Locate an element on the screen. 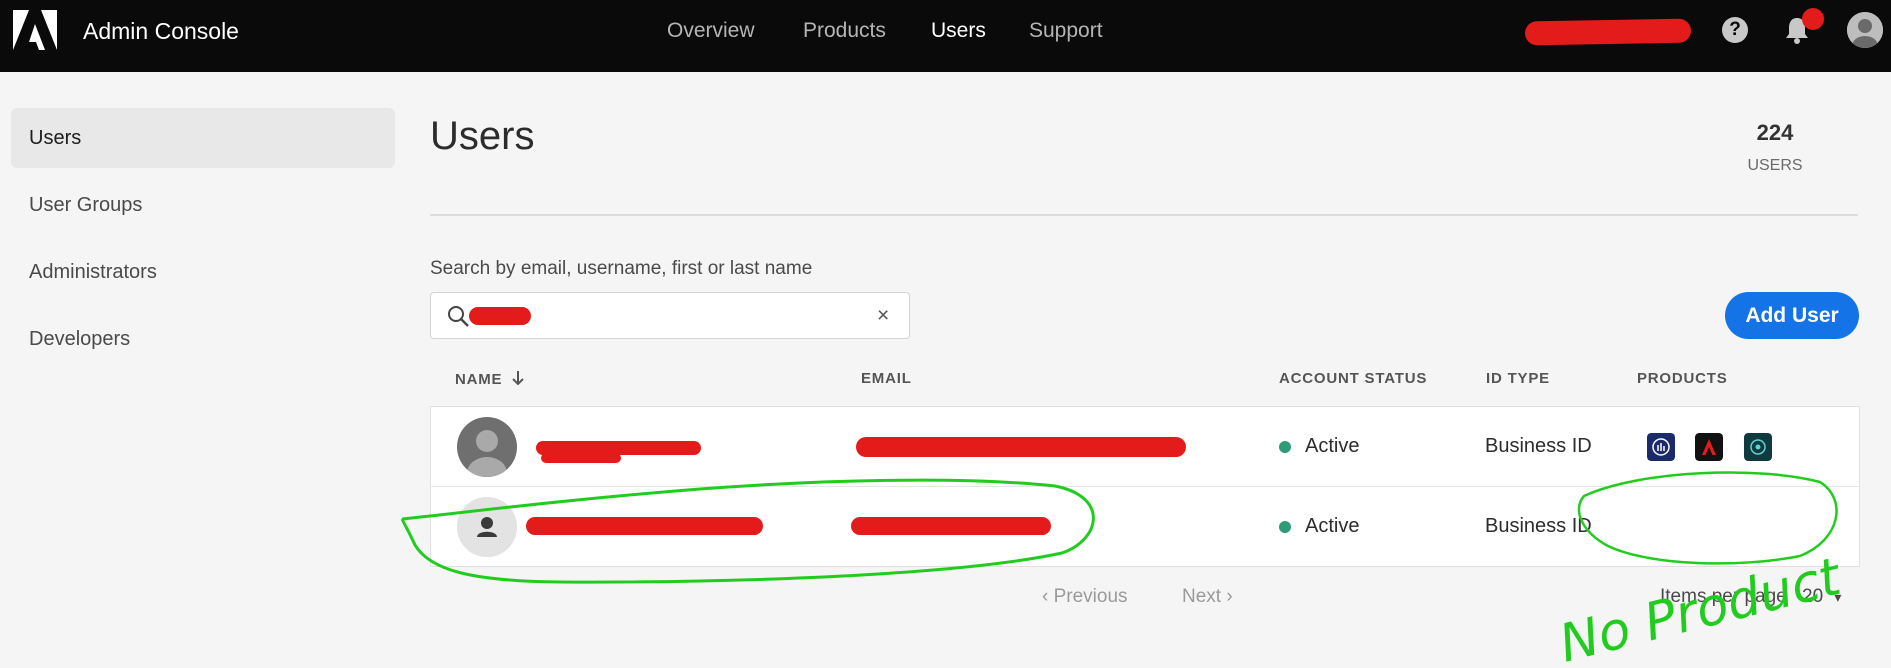 This screenshot has width=1891, height=668. header-divider is located at coordinates (1144, 215).